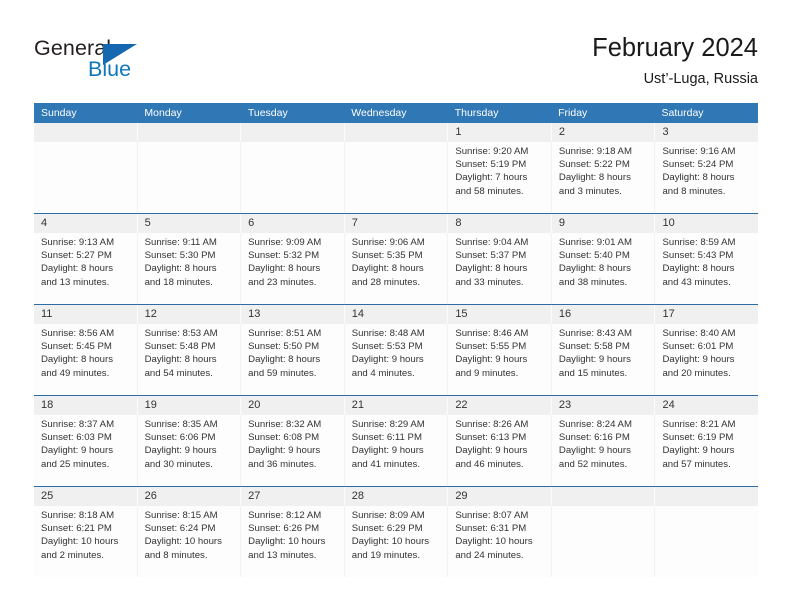  I want to click on day-info-line: Sunset: 6:11 PM, so click(386, 438).